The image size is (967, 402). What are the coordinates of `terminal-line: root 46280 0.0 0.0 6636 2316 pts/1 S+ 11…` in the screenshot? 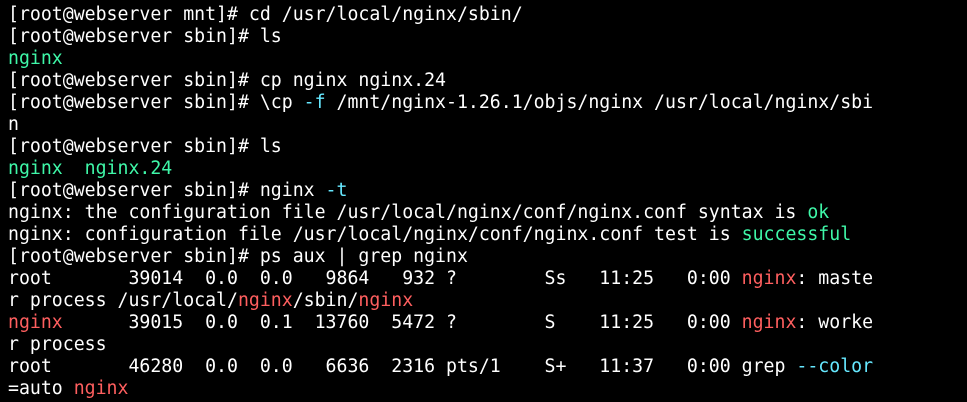 It's located at (485, 367).